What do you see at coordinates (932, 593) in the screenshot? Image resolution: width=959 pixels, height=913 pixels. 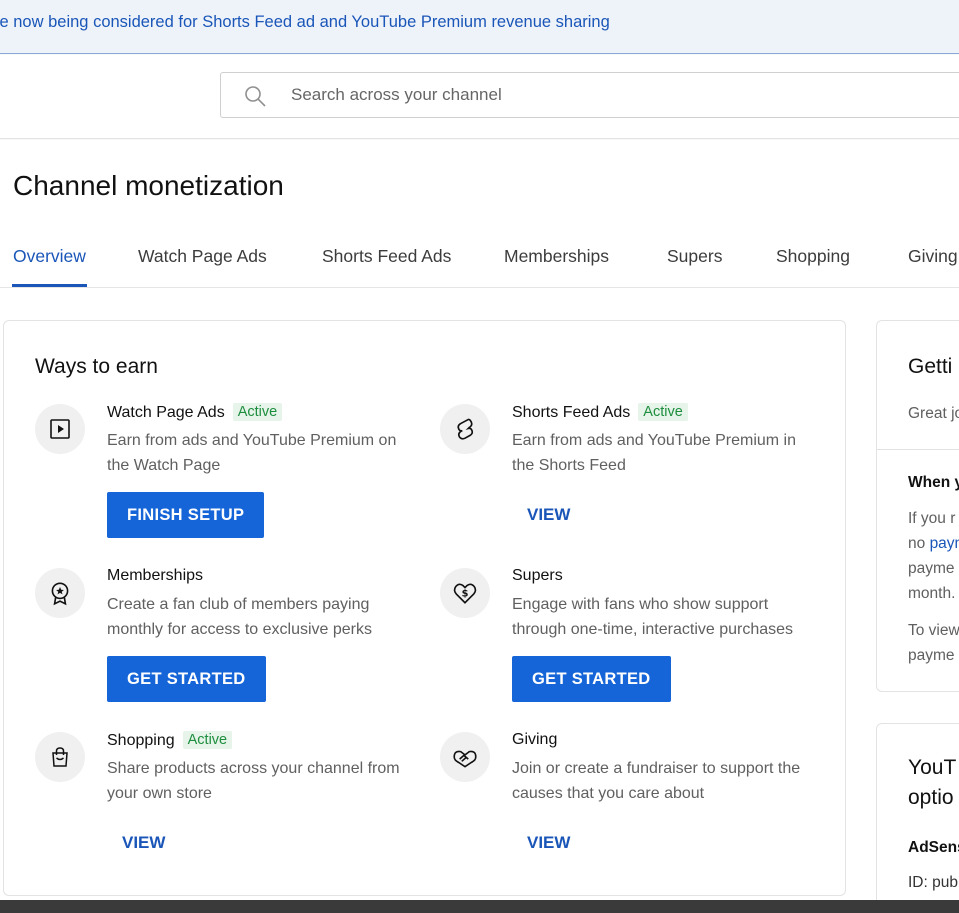 I see `getting-paid-para-line: month.` at bounding box center [932, 593].